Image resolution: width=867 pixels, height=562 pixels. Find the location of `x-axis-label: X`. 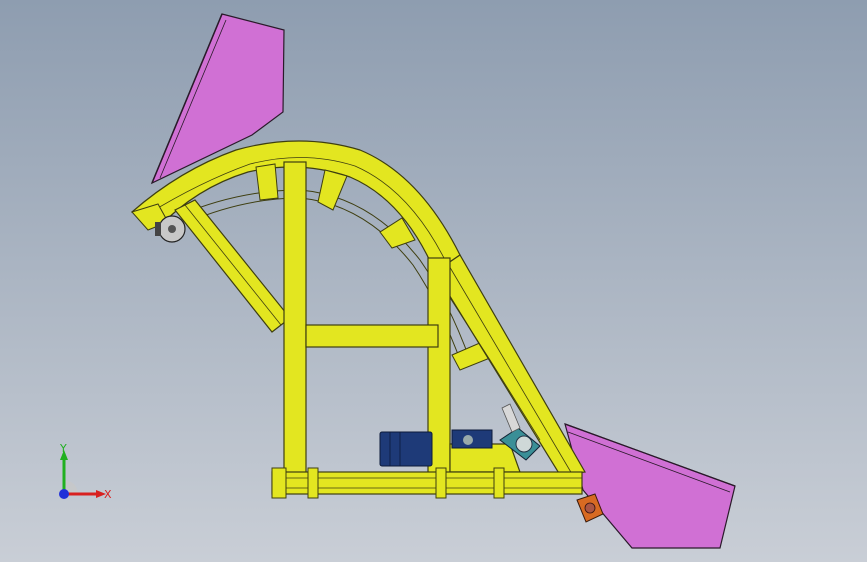

x-axis-label: X is located at coordinates (108, 494).